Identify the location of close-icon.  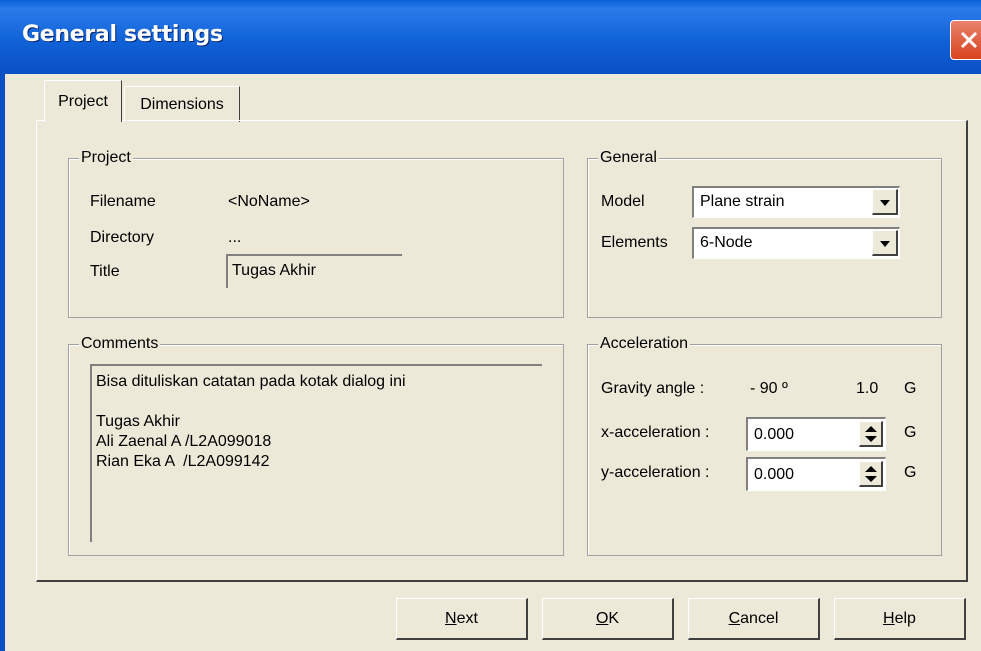
(969, 40).